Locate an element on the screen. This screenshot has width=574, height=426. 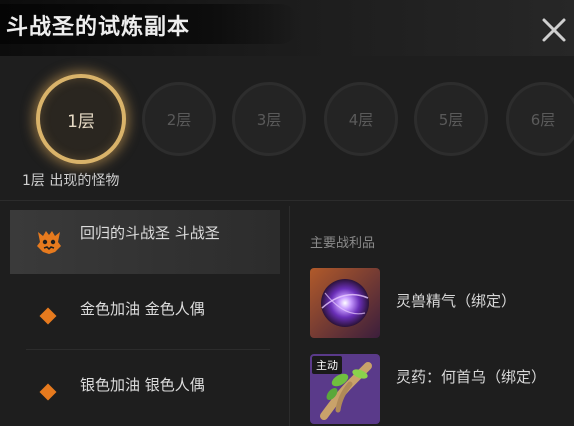
floor-monsters-caption: 1层 出现的怪物 is located at coordinates (71, 181).